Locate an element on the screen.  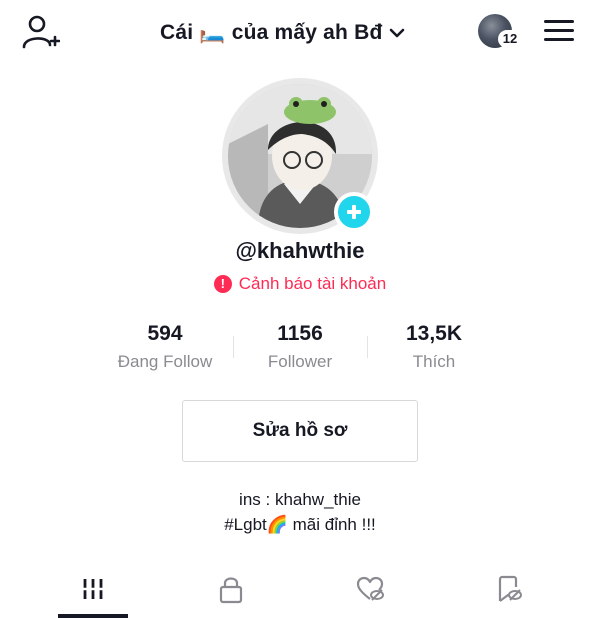
bio-line: ins : khahw_thie is located at coordinates (300, 499).